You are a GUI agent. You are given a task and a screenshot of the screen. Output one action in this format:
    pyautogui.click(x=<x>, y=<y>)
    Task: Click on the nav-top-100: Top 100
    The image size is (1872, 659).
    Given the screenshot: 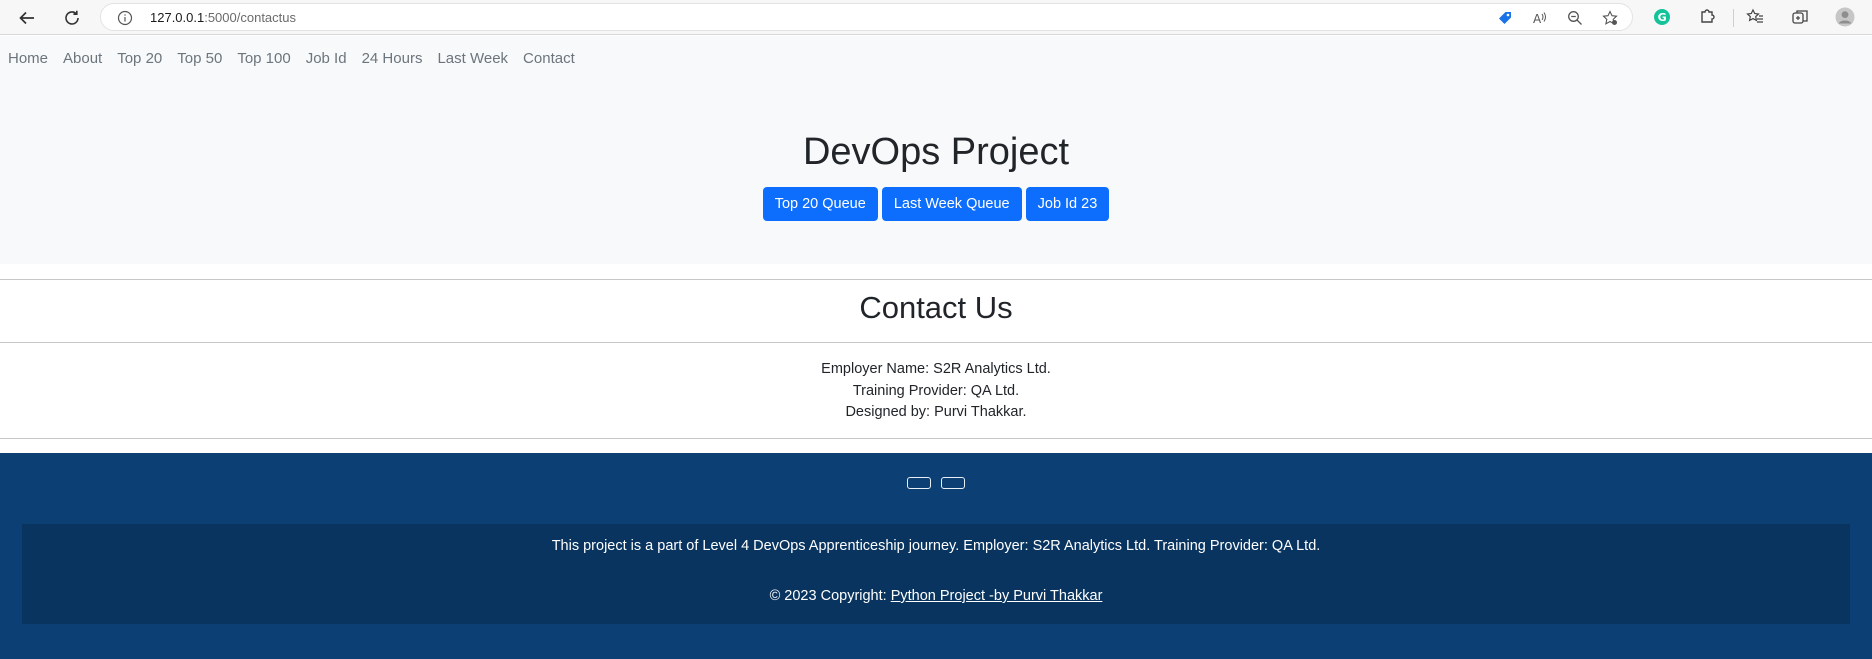 What is the action you would take?
    pyautogui.click(x=263, y=58)
    